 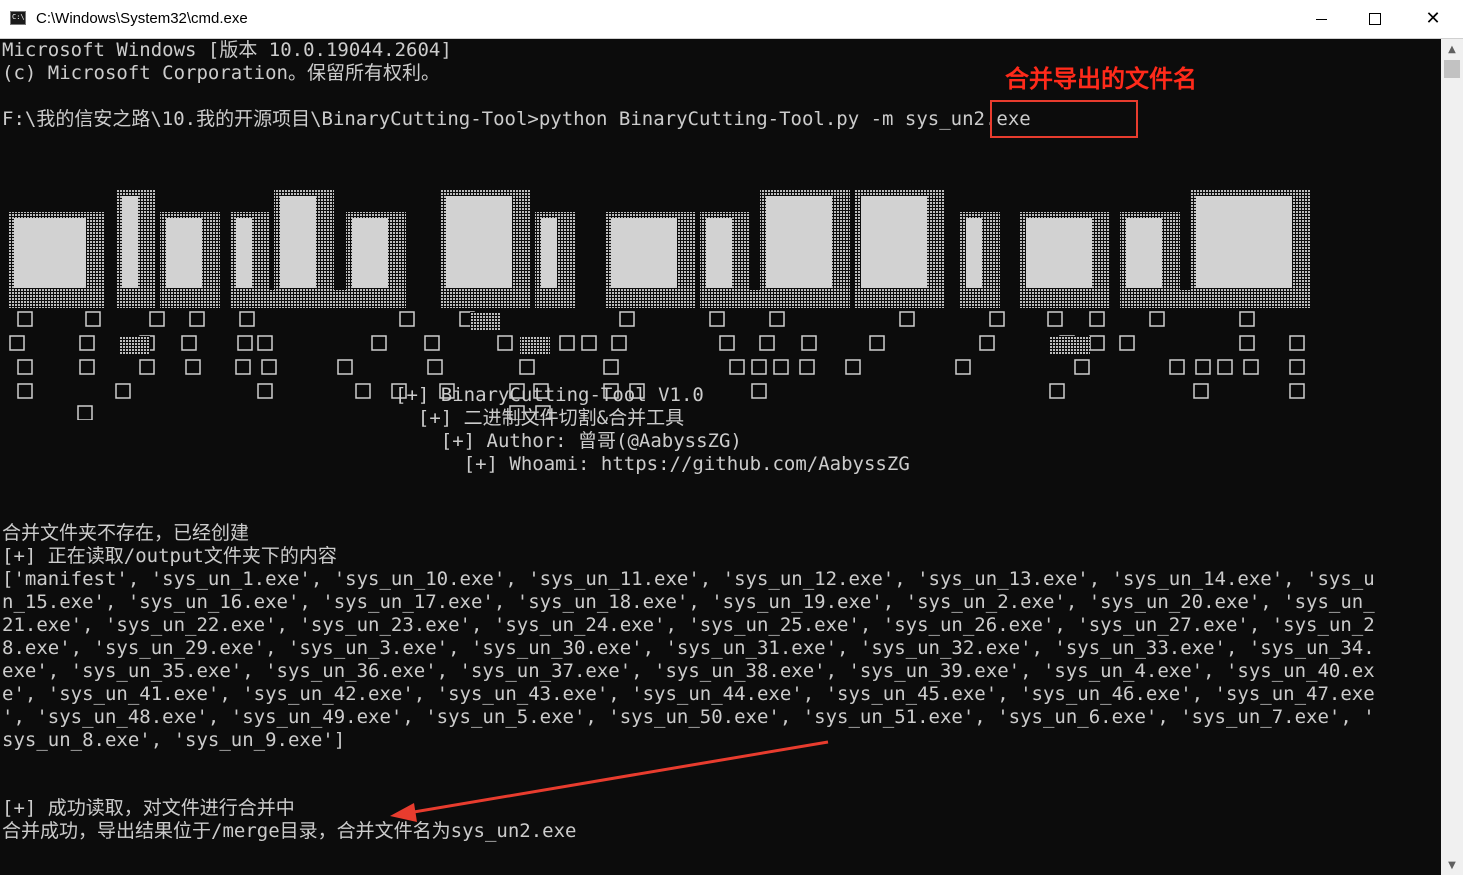 I want to click on vertical-scrollbar: ▲ ▼, so click(x=1452, y=457).